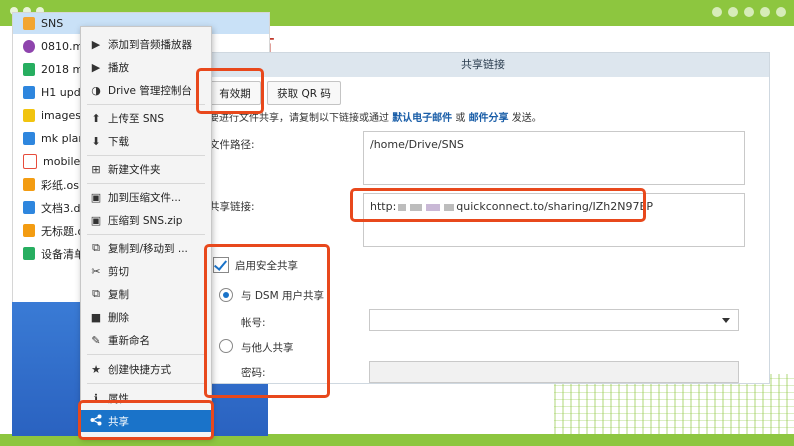 The height and width of the screenshot is (446, 794). What do you see at coordinates (489, 118) in the screenshot?
I see `mail-share-link: 邮件分享` at bounding box center [489, 118].